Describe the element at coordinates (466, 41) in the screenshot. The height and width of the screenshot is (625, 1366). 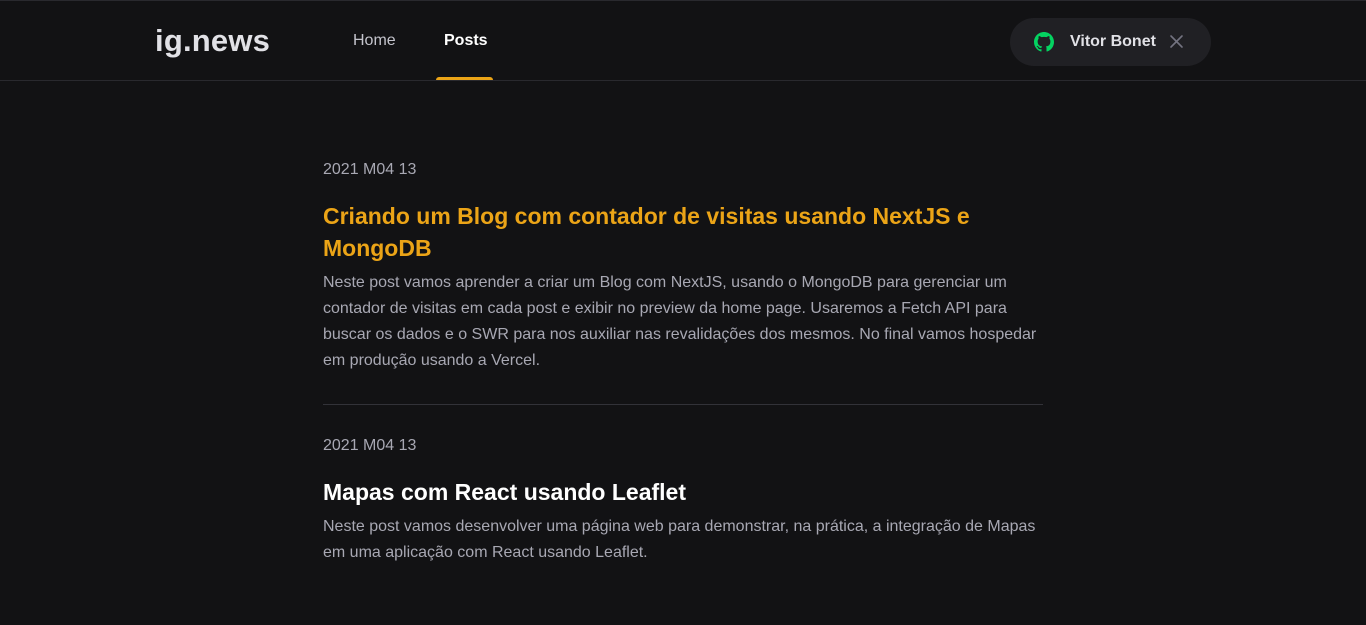
I see `nav-posts-link: Posts` at that location.